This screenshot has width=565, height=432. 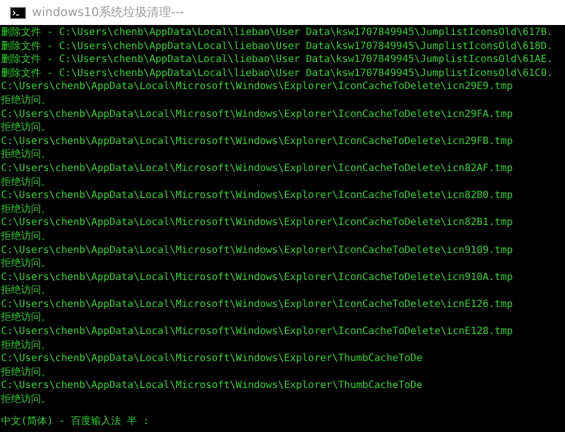 What do you see at coordinates (257, 196) in the screenshot?
I see `console-line: C:\Users\chenb\AppData\Local\Microsoft\Windows\Explorer\IconCacheToDelete\icn82B0.tmp` at bounding box center [257, 196].